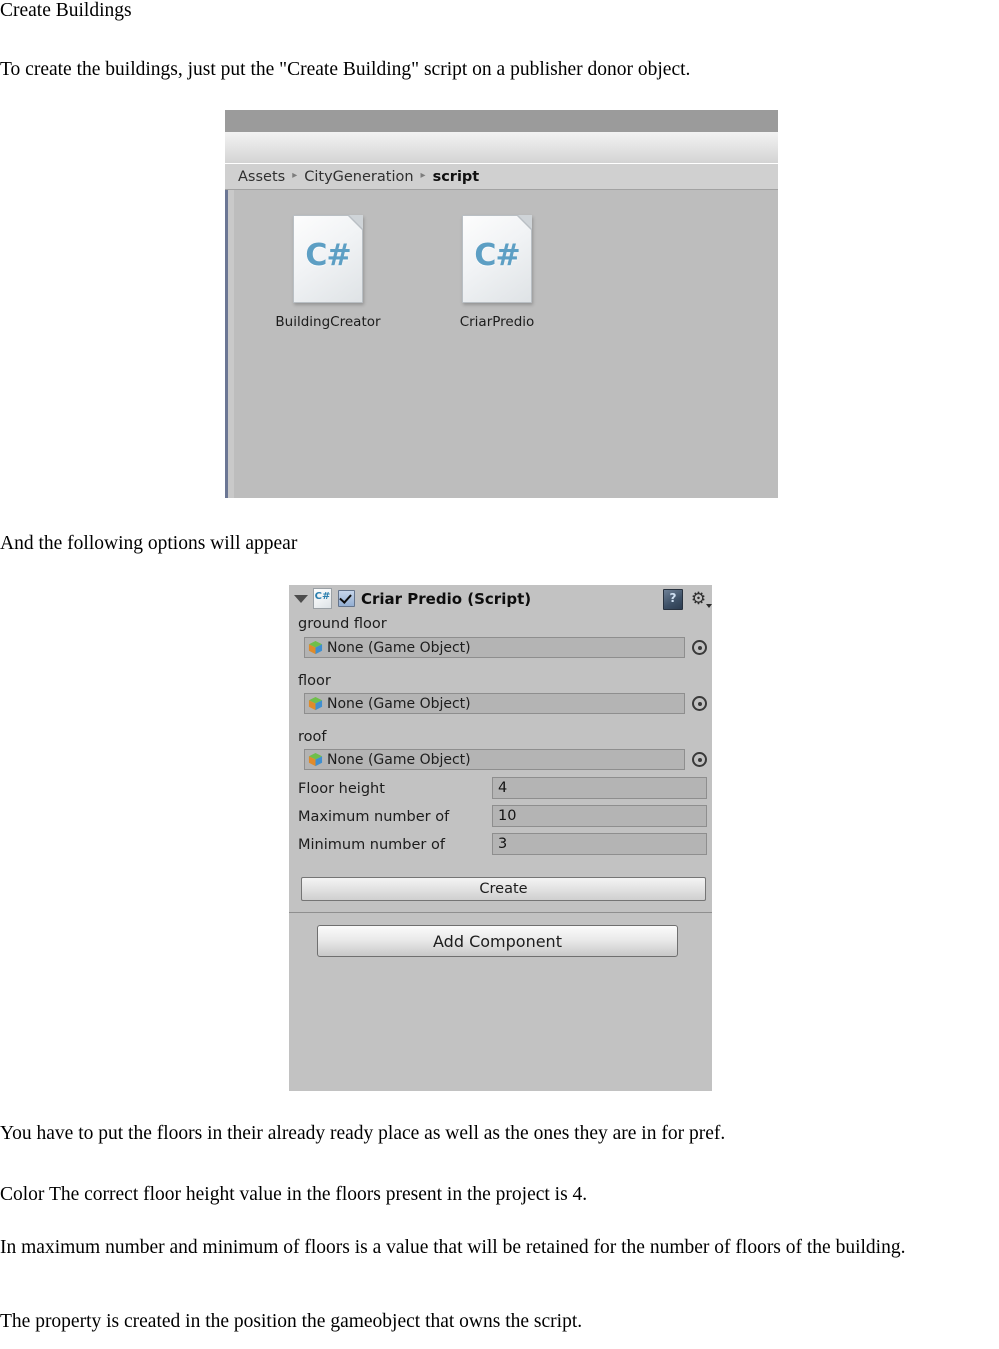 The image size is (999, 1349). Describe the element at coordinates (687, 599) in the screenshot. I see `component-header-actions: ⚙` at that location.